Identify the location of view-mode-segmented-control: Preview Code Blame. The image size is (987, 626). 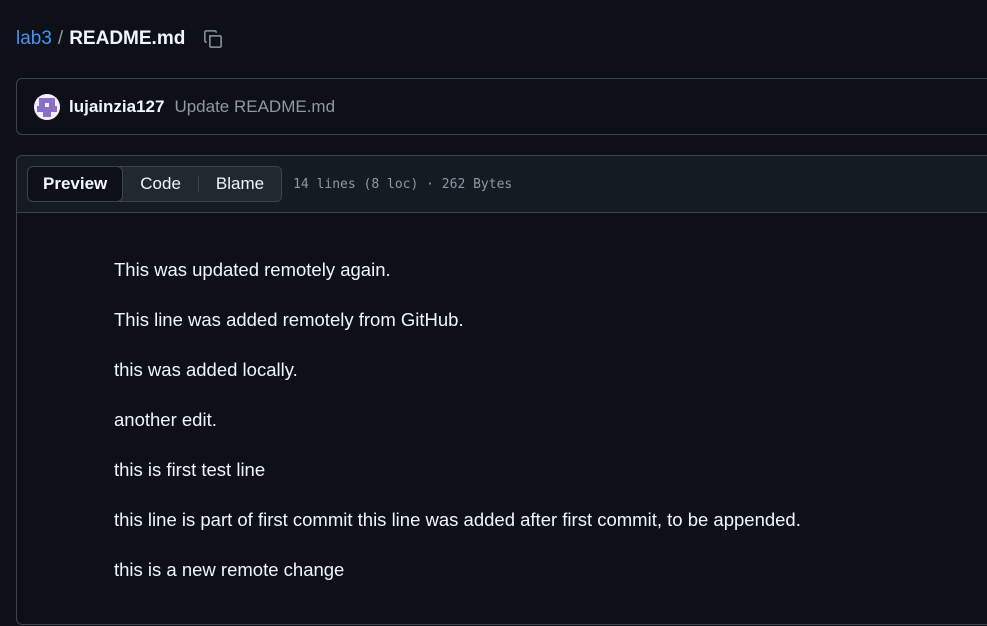
(155, 184).